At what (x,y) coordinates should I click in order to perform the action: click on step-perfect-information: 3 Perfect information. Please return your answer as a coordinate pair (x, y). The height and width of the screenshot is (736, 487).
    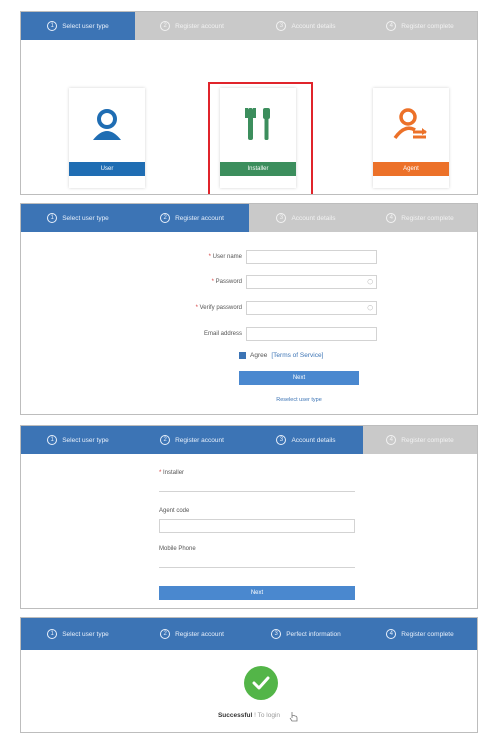
    Looking at the image, I should click on (306, 634).